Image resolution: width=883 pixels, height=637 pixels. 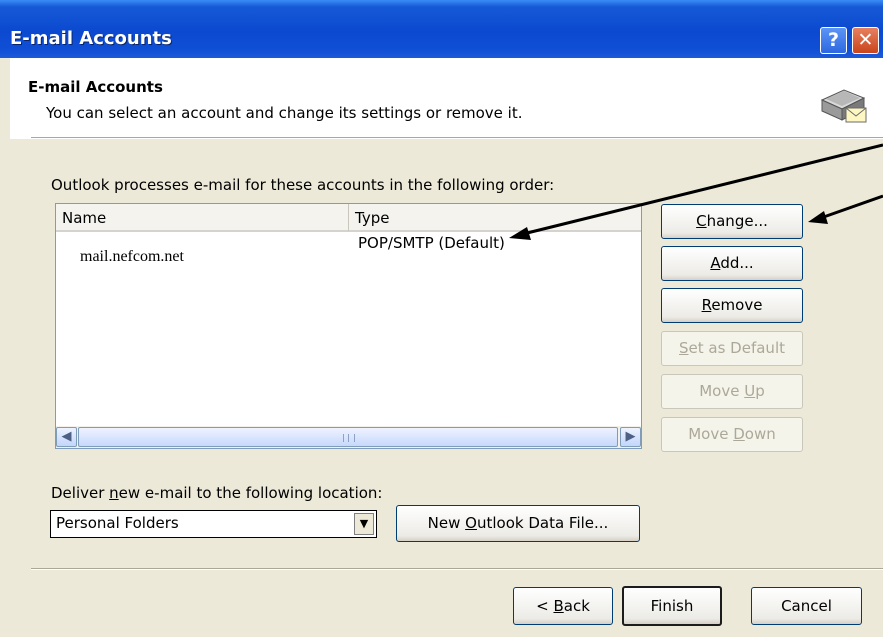 I want to click on callout-arrow-change, so click(x=850, y=207).